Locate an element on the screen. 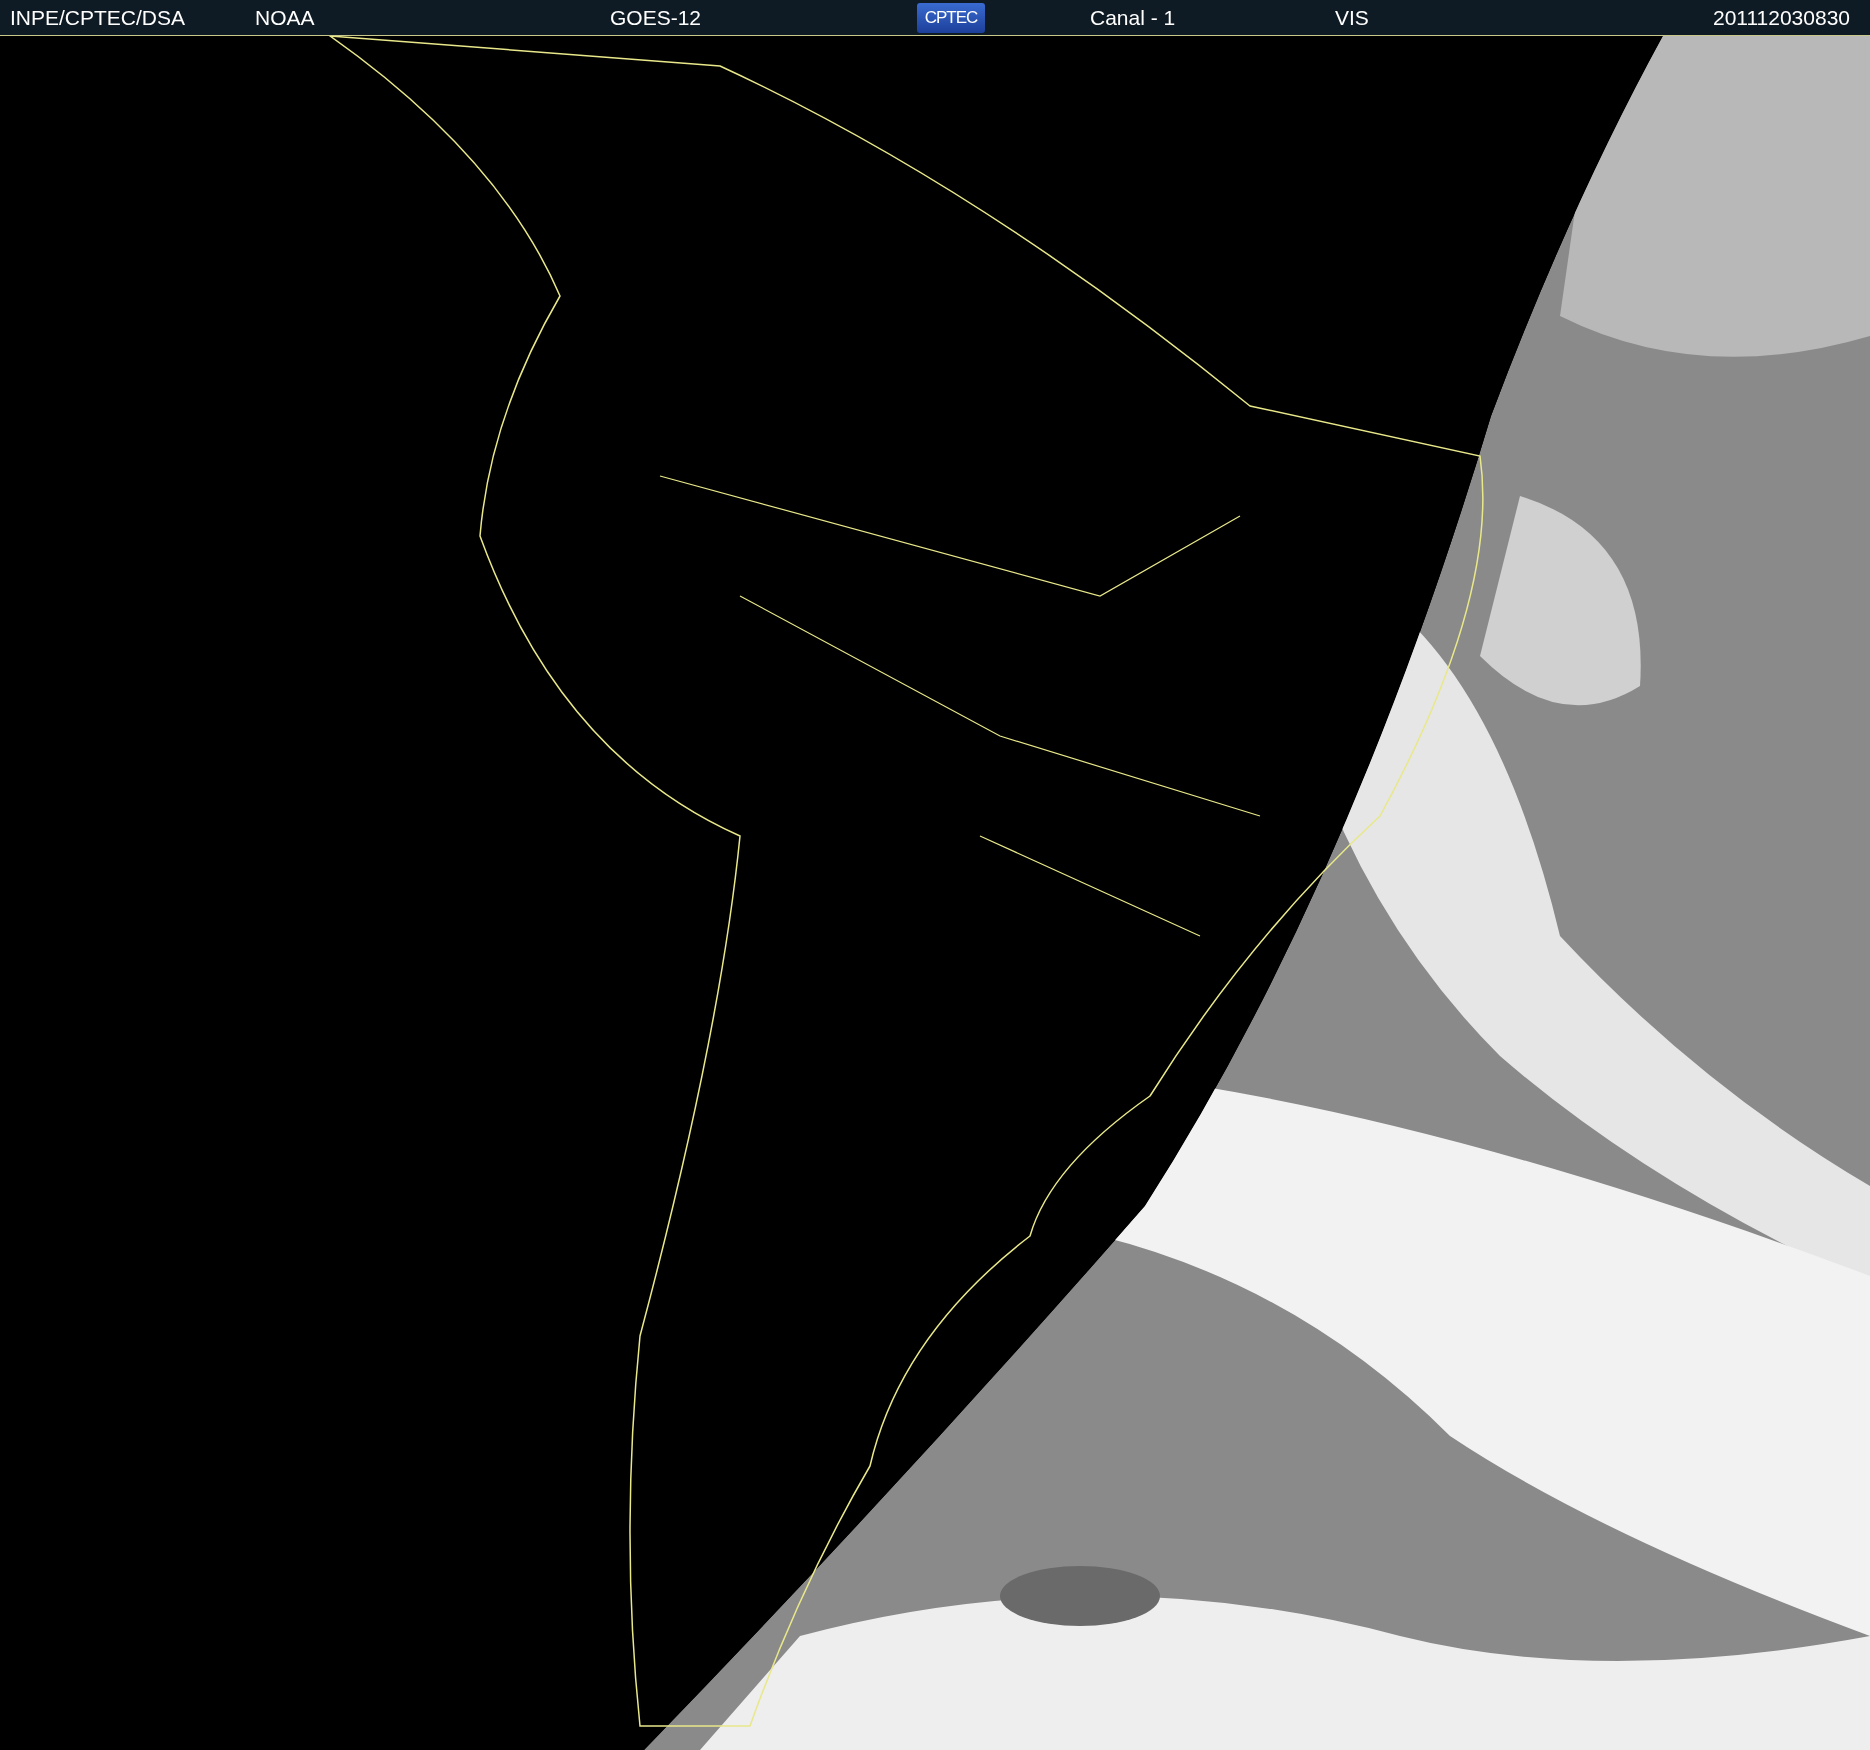  source-label: NOAA is located at coordinates (285, 17).